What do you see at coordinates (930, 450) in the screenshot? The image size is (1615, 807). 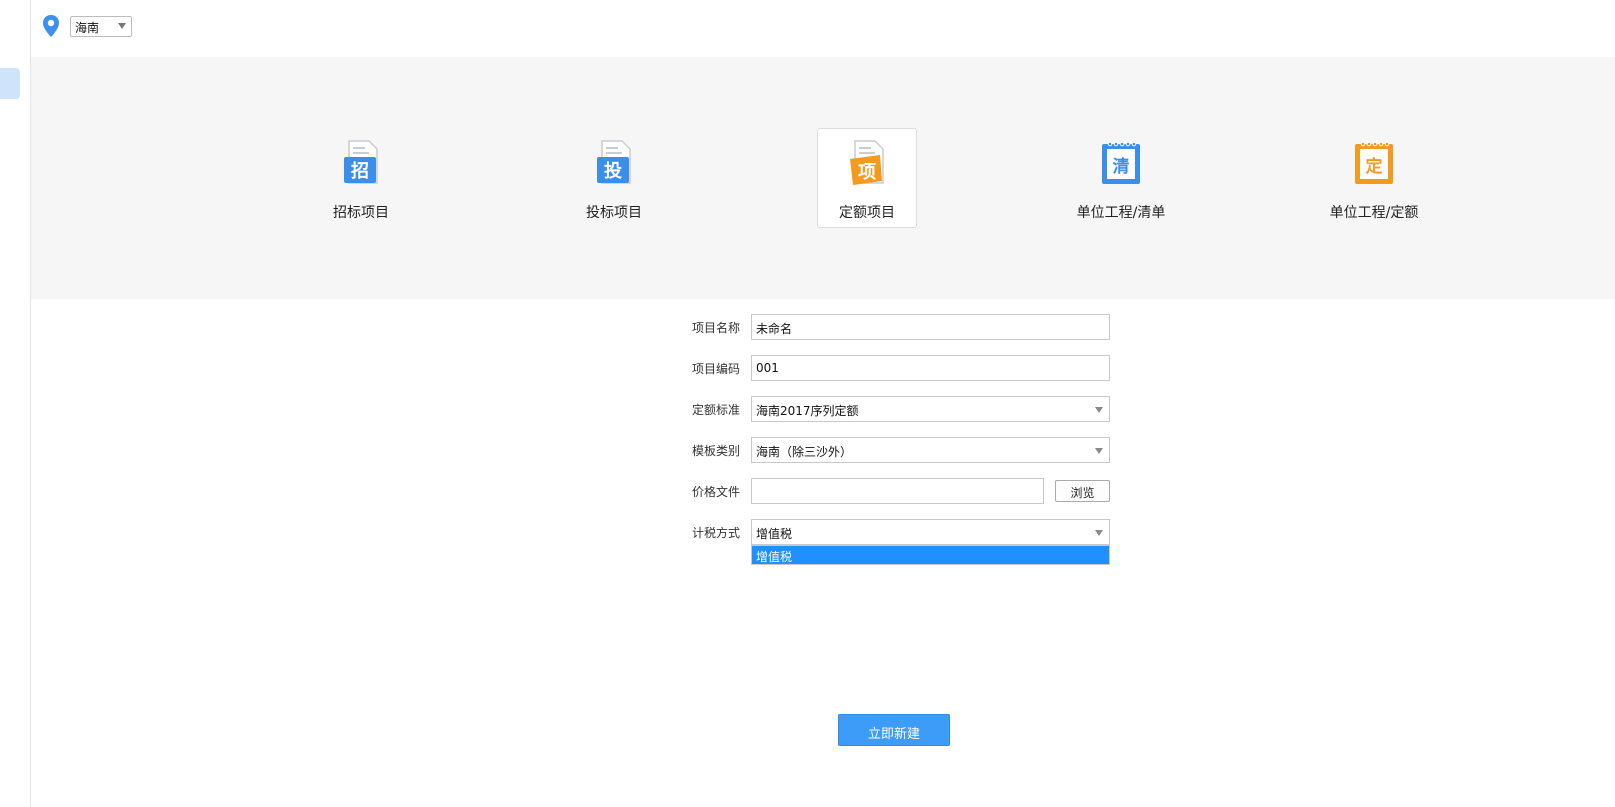 I see `template-category-select: 海南（除三沙外）` at bounding box center [930, 450].